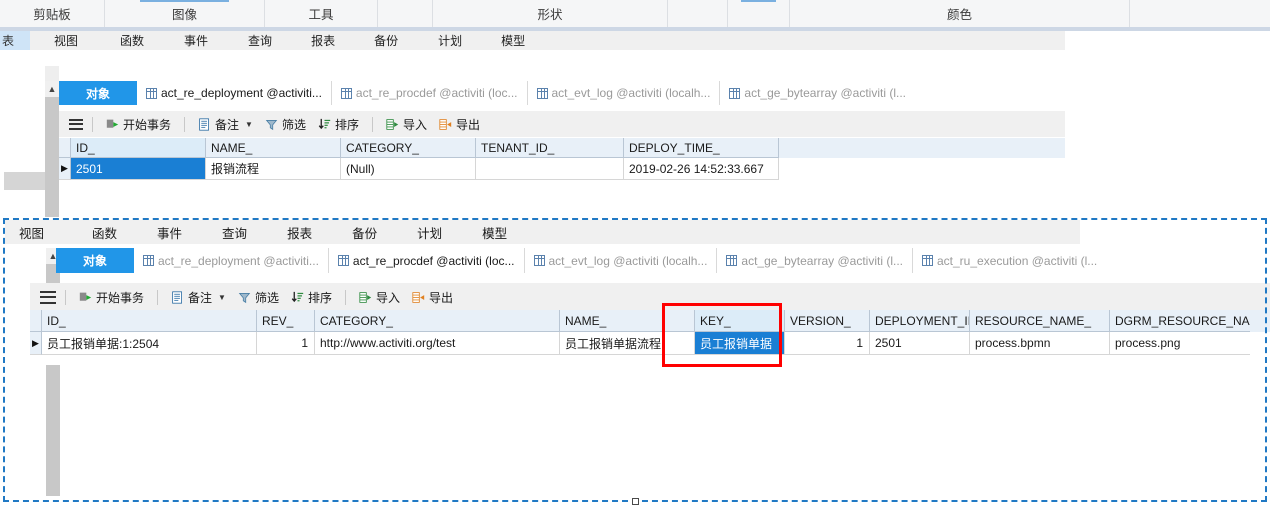  What do you see at coordinates (920, 321) in the screenshot?
I see `column-header-deployment-id: DEPLOYMENT_ID_` at bounding box center [920, 321].